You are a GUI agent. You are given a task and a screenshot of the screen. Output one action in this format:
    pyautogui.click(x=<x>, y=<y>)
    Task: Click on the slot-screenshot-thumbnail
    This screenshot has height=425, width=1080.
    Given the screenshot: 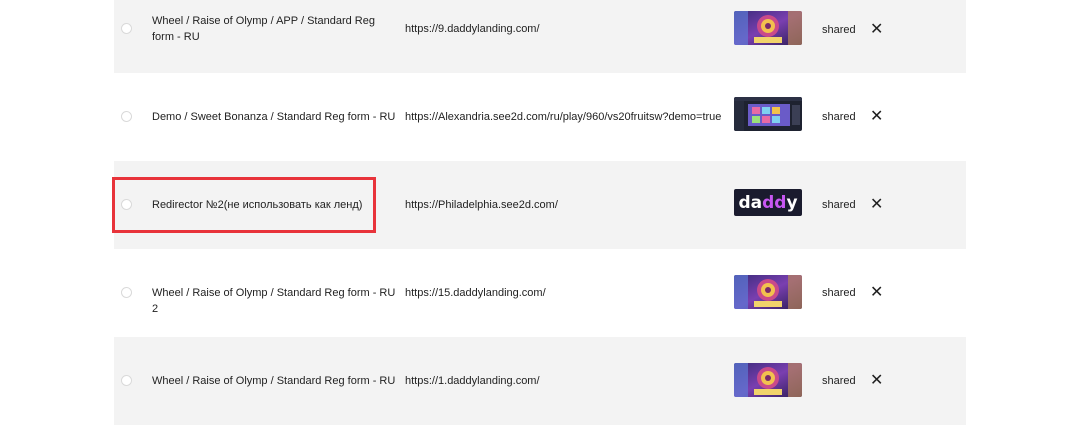 What is the action you would take?
    pyautogui.click(x=768, y=114)
    